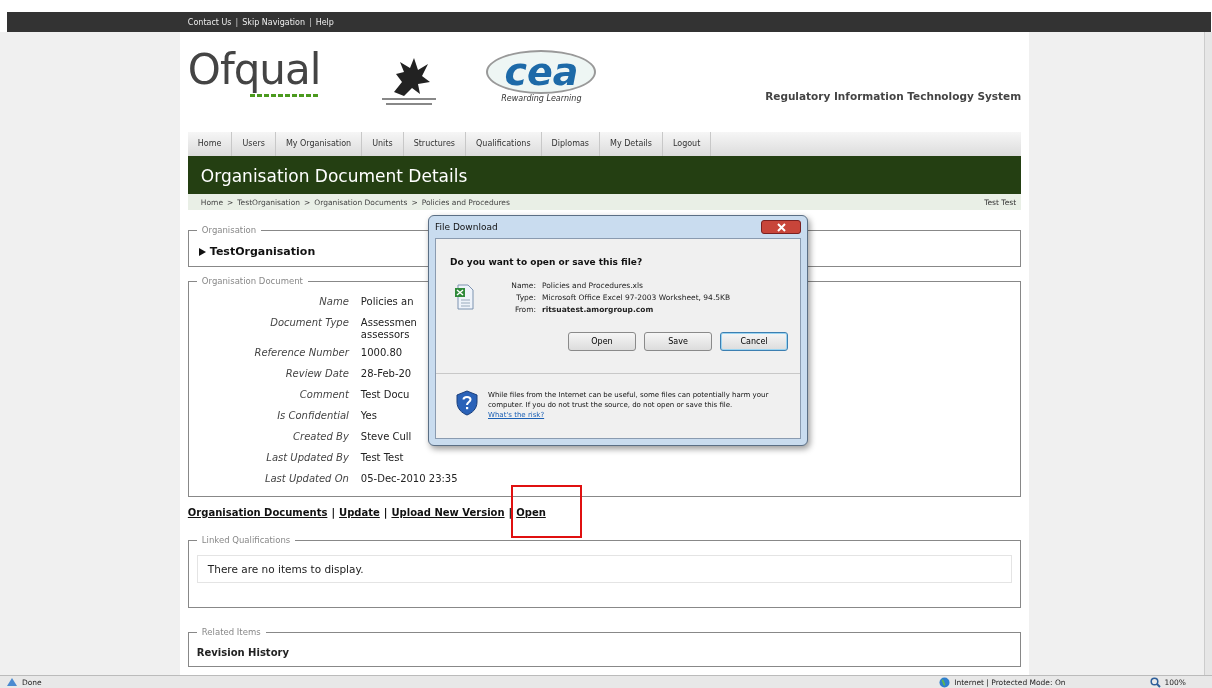  I want to click on dialog-question: Do you want to open or save this file?, so click(546, 262).